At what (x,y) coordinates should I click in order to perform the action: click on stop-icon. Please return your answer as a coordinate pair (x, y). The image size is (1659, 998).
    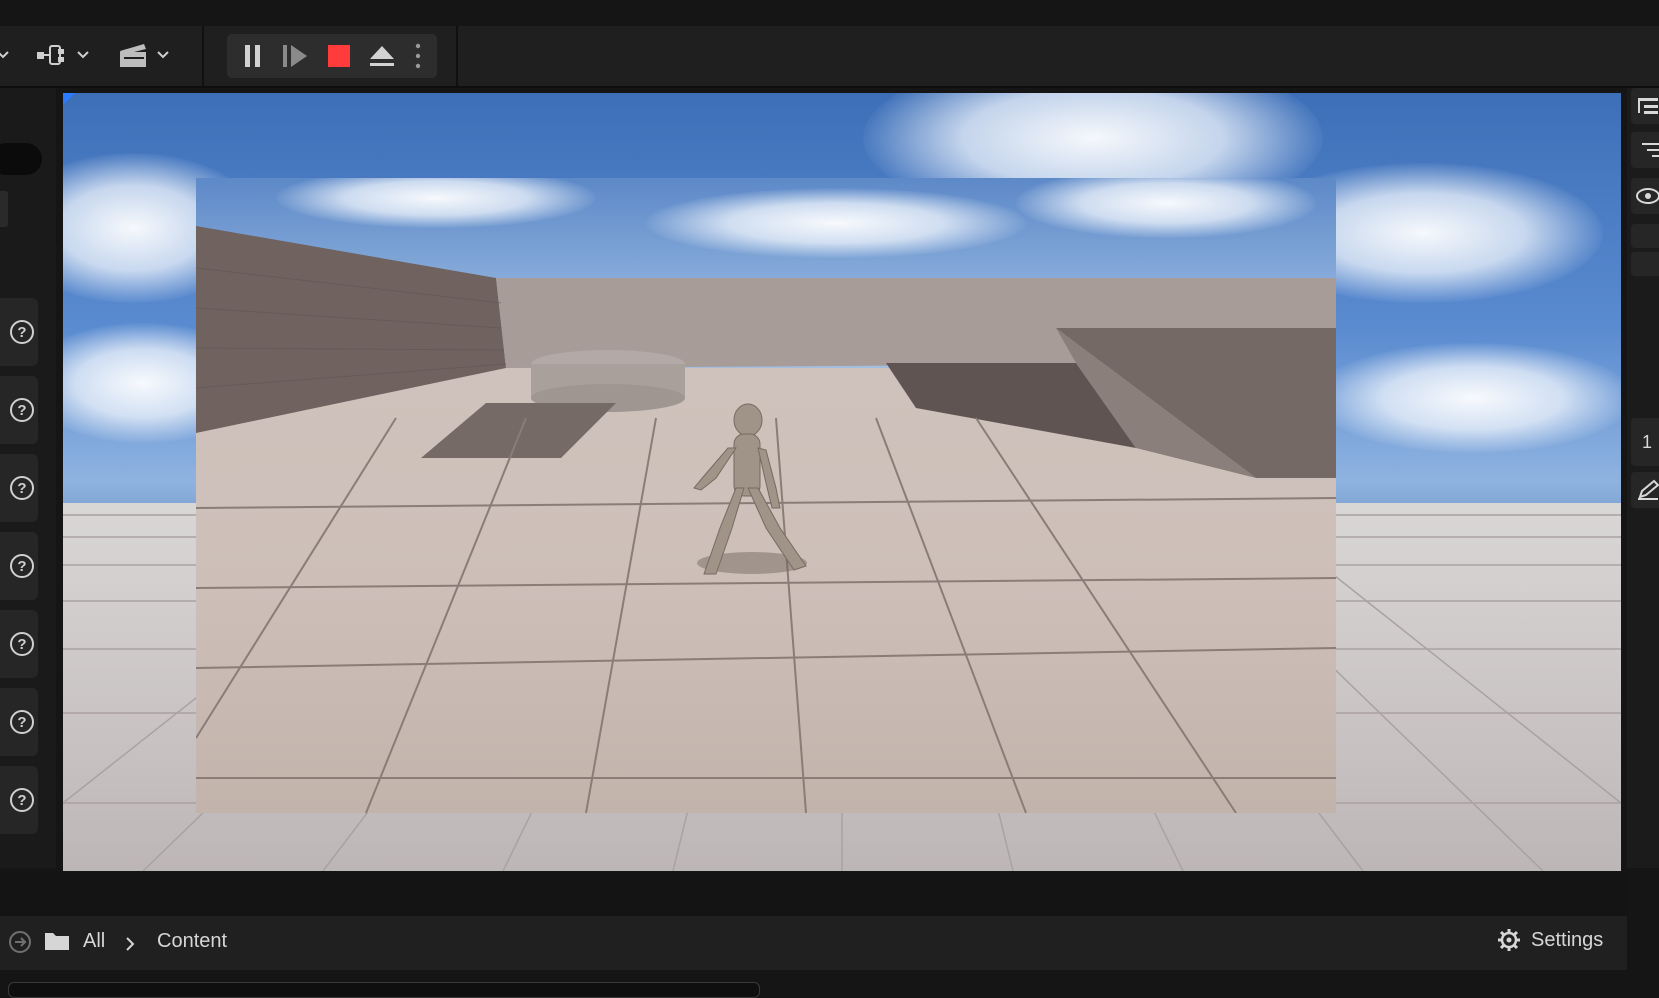
    Looking at the image, I should click on (339, 56).